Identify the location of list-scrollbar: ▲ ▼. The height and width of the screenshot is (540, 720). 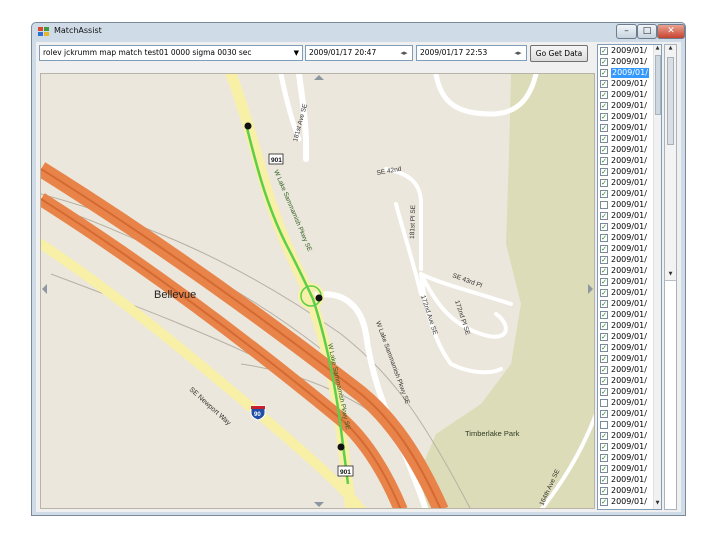
(657, 277).